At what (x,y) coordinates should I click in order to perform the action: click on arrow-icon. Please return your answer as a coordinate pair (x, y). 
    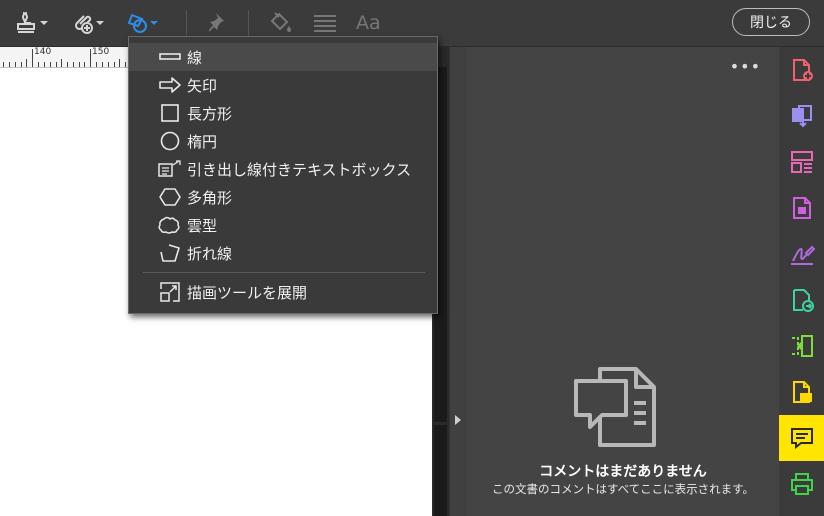
    Looking at the image, I should click on (170, 85).